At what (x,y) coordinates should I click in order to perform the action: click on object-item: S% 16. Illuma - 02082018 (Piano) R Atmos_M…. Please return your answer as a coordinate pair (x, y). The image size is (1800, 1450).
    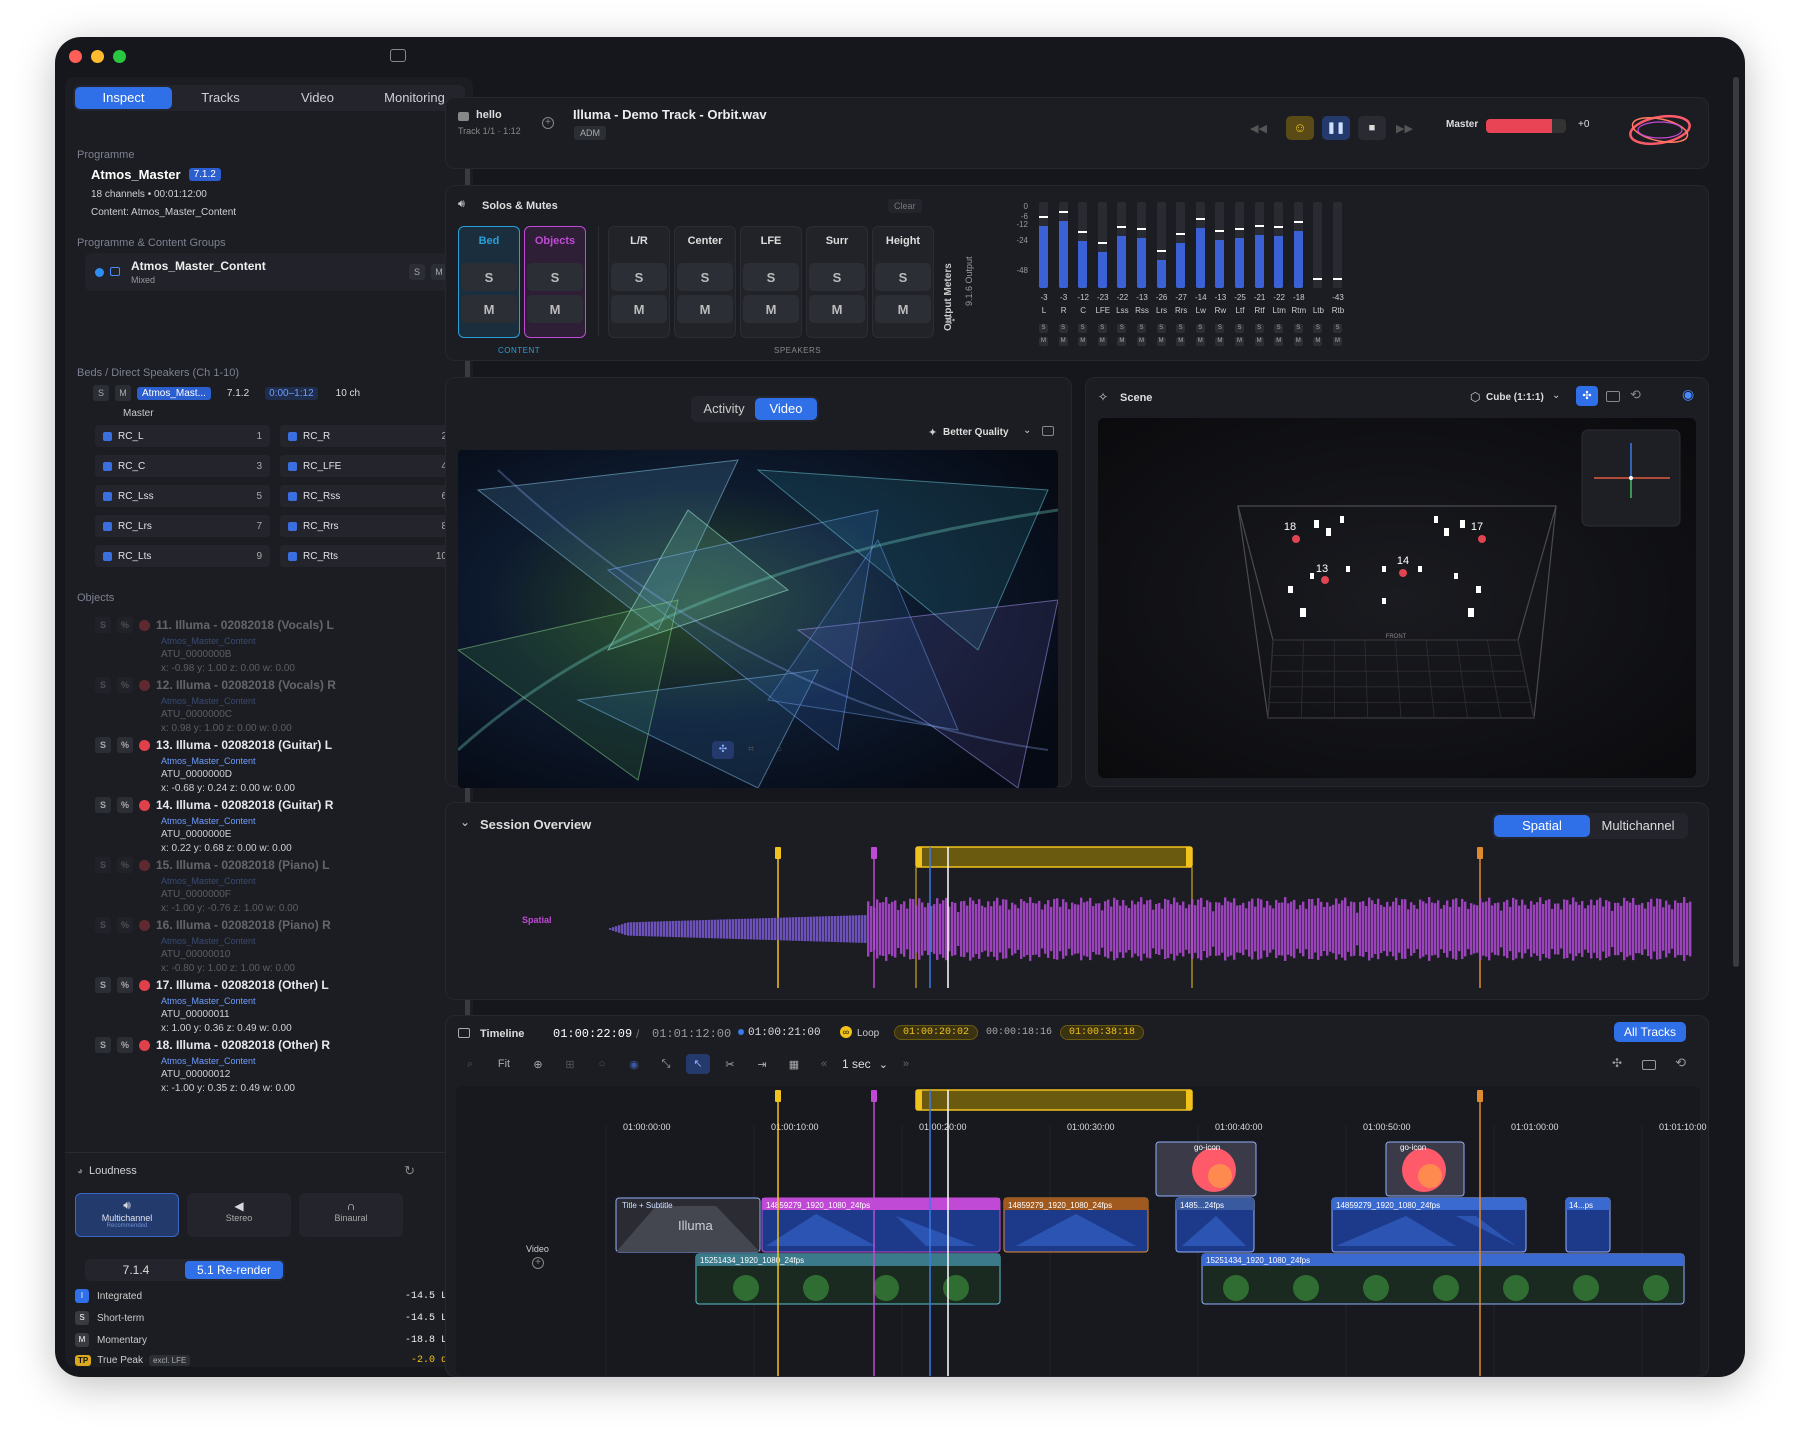
    Looking at the image, I should click on (275, 945).